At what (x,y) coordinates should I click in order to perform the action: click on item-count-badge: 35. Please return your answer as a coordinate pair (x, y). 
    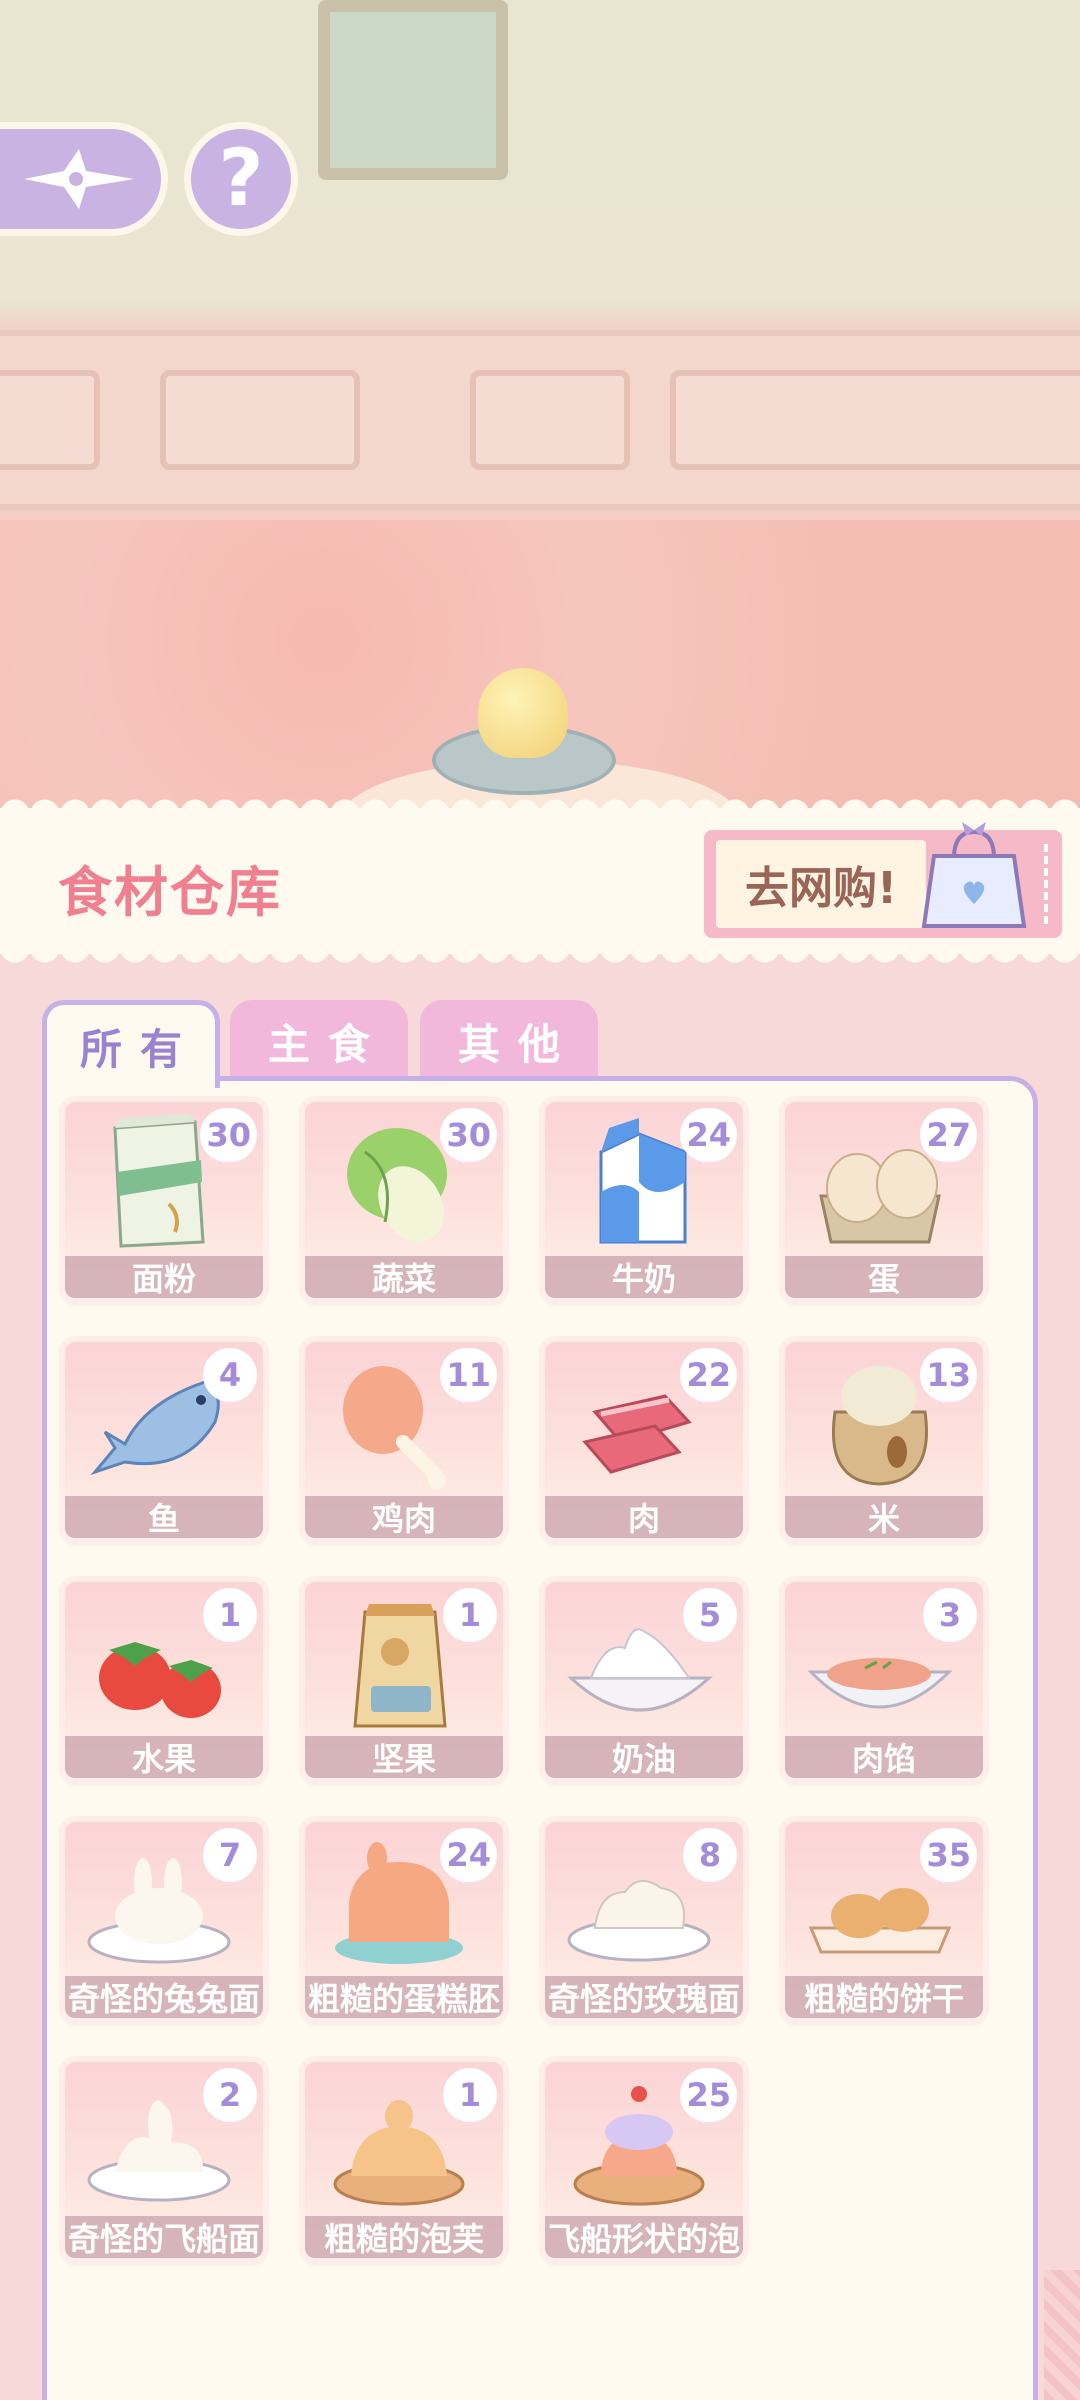
    Looking at the image, I should click on (948, 1855).